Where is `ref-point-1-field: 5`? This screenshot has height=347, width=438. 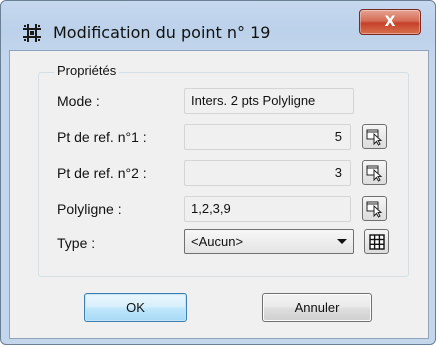
ref-point-1-field: 5 is located at coordinates (267, 137).